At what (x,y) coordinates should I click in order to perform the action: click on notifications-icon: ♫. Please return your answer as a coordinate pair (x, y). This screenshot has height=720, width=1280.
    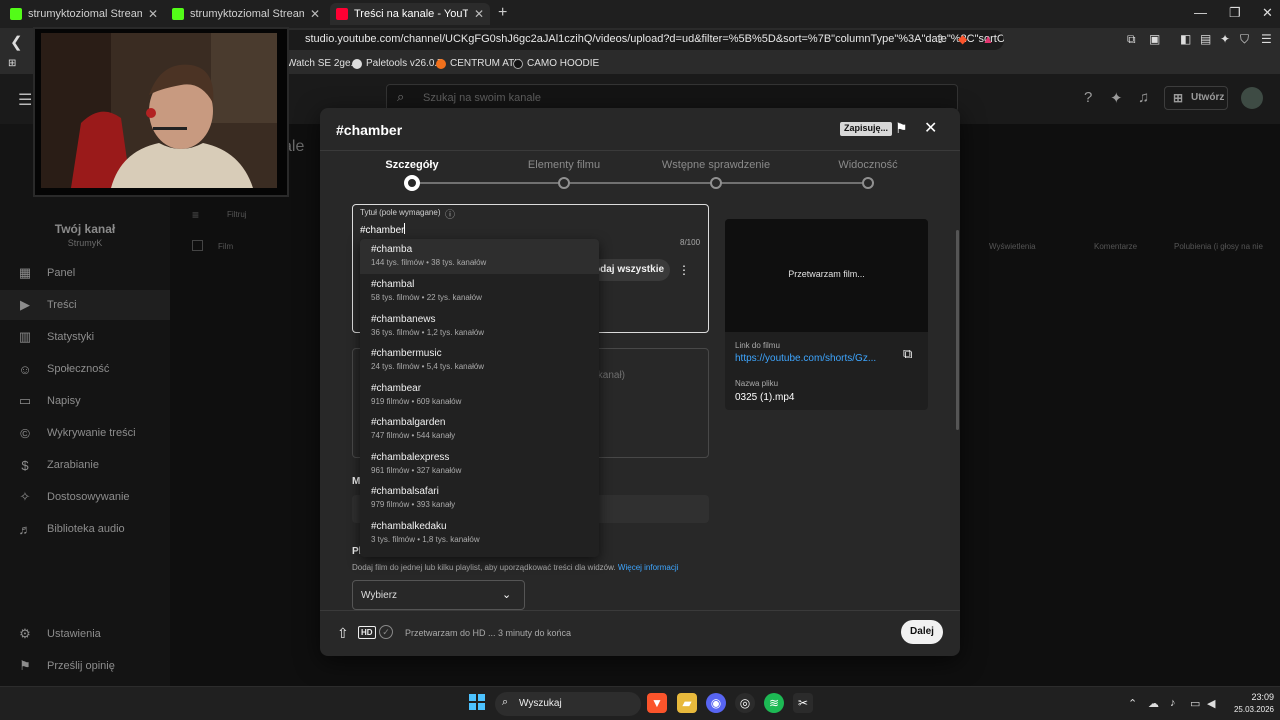
    Looking at the image, I should click on (1143, 97).